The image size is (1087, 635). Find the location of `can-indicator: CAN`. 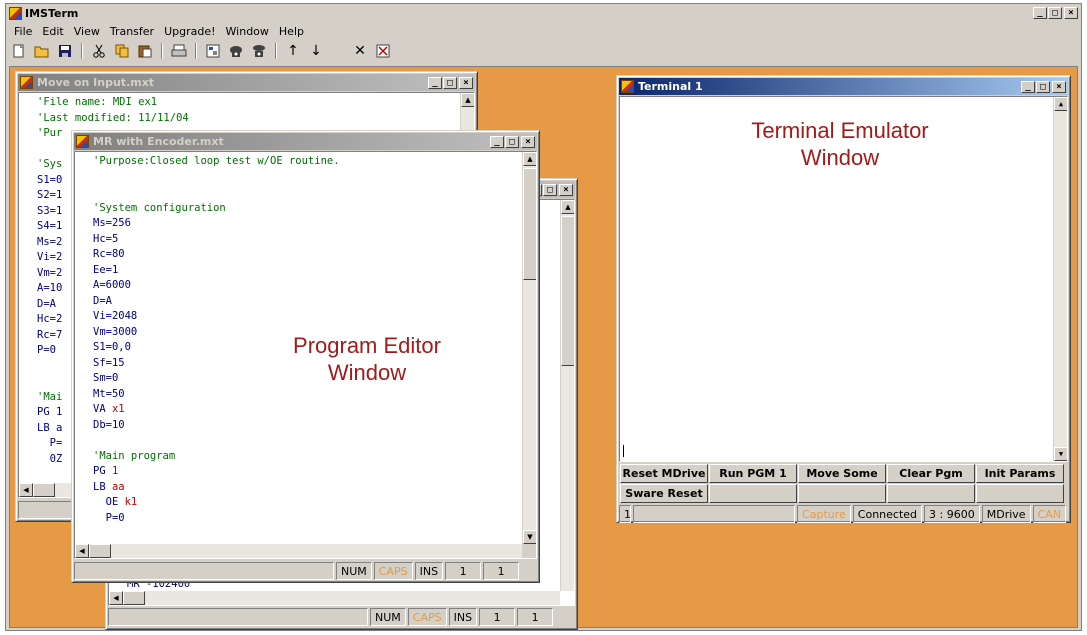

can-indicator: CAN is located at coordinates (1049, 514).